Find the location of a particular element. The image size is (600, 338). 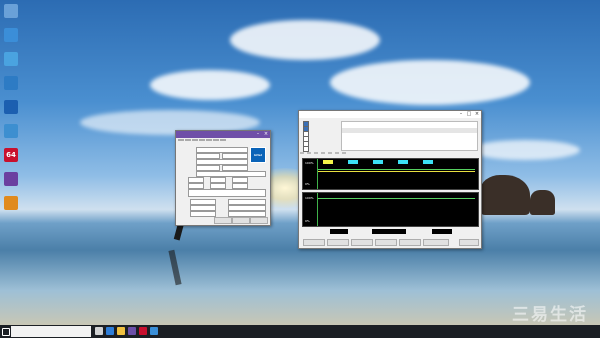

save-button is located at coordinates (386, 242).